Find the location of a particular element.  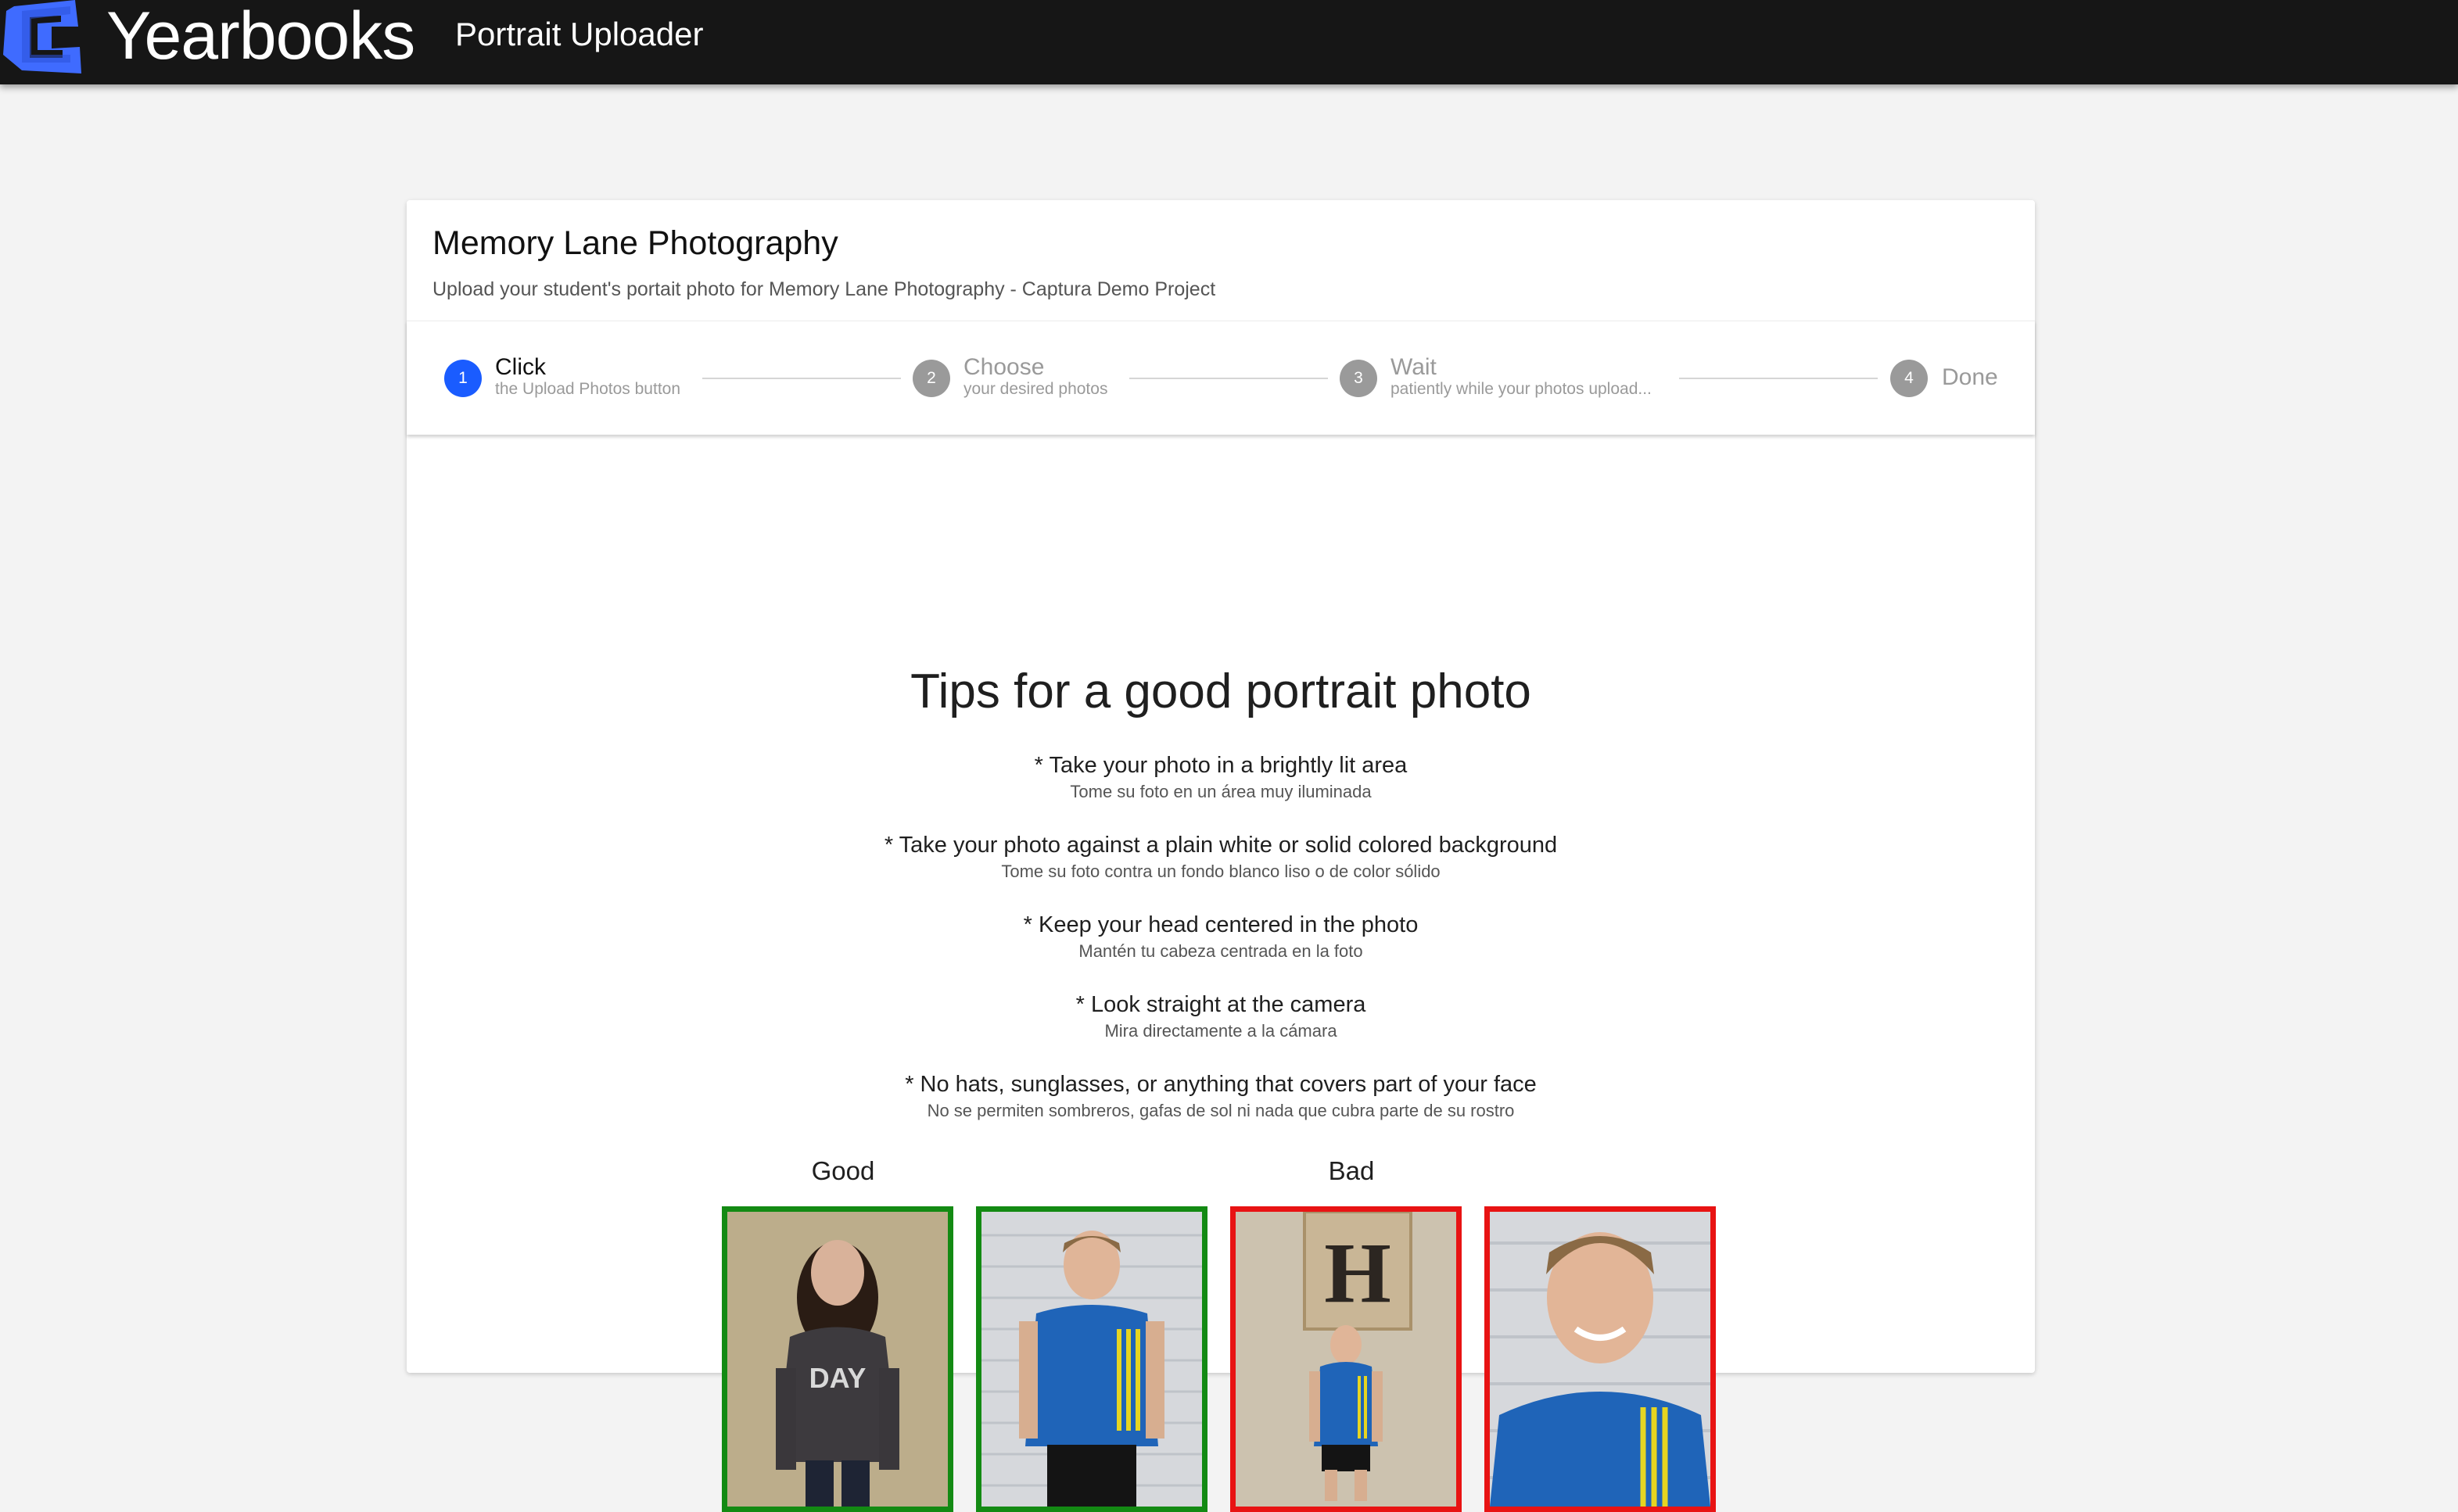

tip-english: * Keep your head centered in the photo is located at coordinates (1221, 925).